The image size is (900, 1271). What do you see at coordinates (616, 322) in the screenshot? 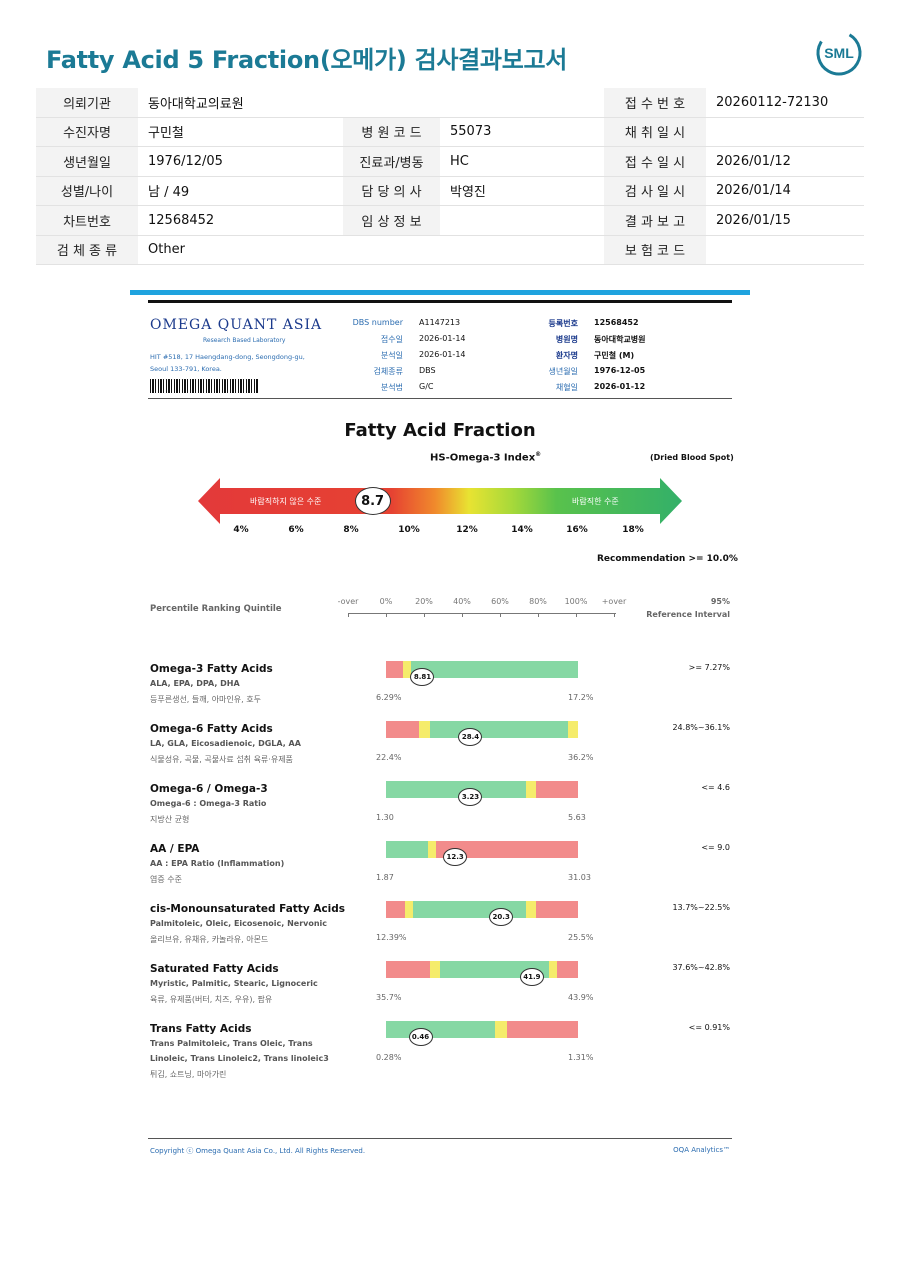
I see `lab-field-value: 12568452` at bounding box center [616, 322].